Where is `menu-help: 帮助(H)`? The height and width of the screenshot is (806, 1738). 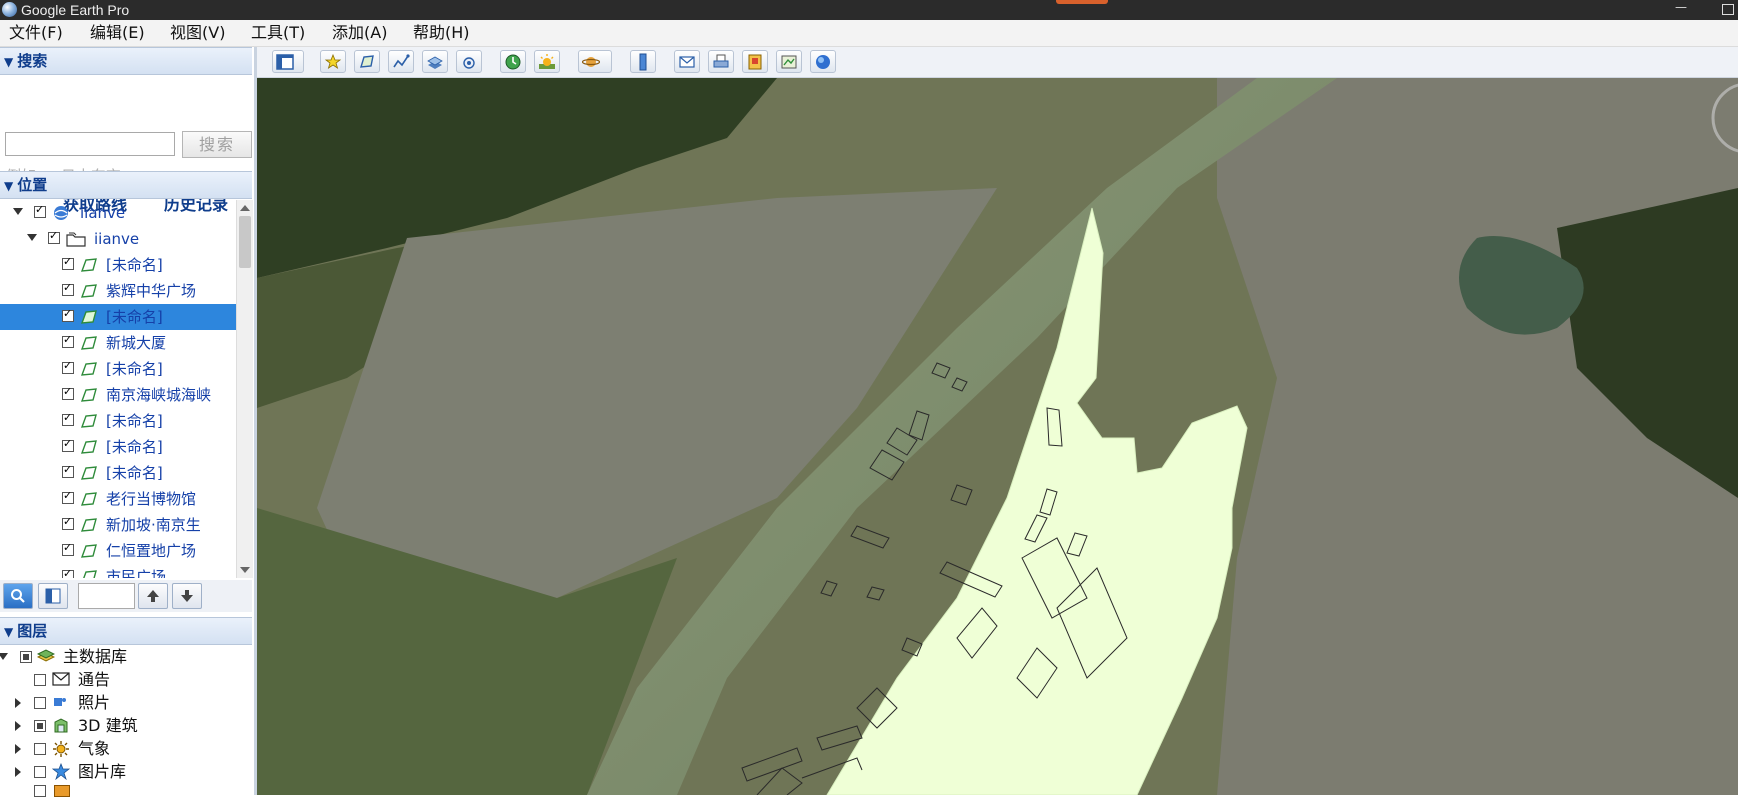
menu-help: 帮助(H) is located at coordinates (441, 33).